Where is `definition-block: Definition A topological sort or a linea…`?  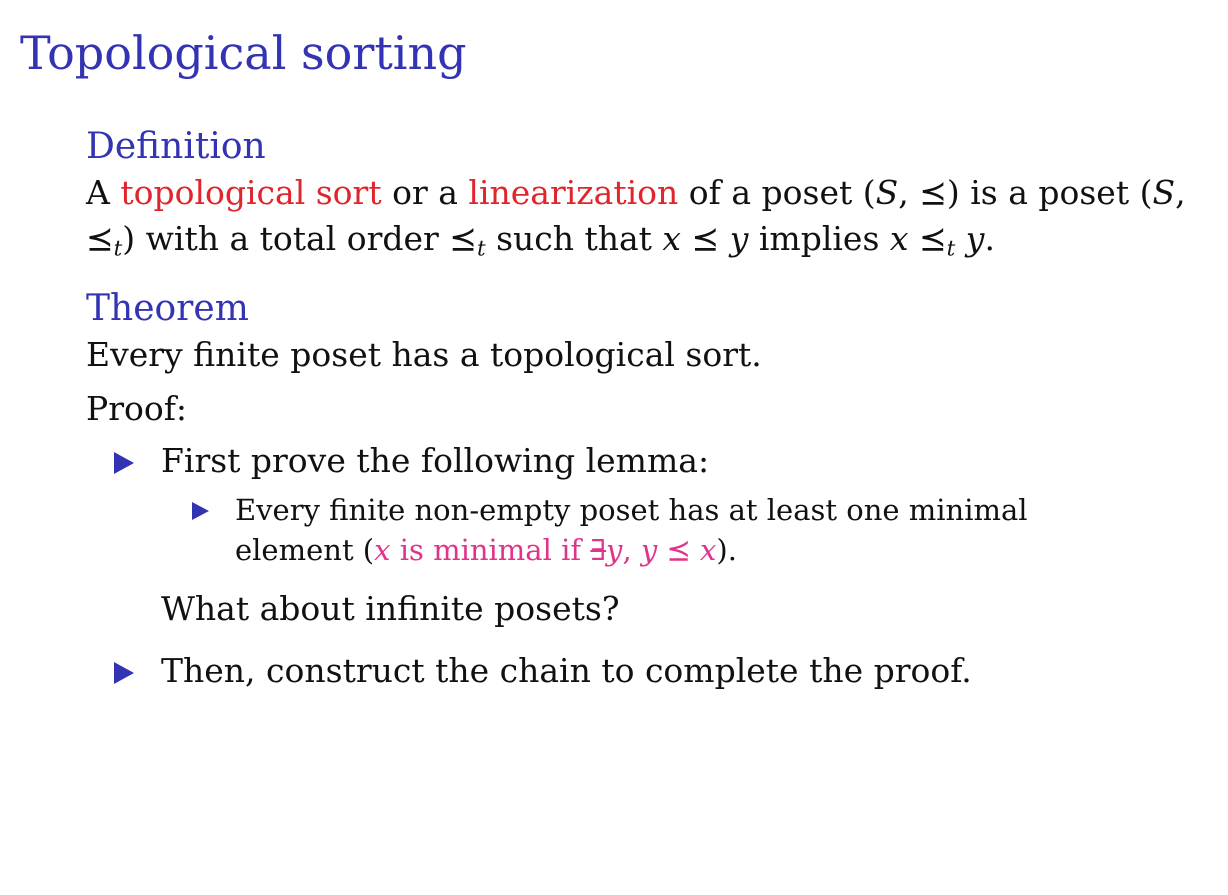 definition-block: Definition A topological sort or a linea… is located at coordinates (641, 193).